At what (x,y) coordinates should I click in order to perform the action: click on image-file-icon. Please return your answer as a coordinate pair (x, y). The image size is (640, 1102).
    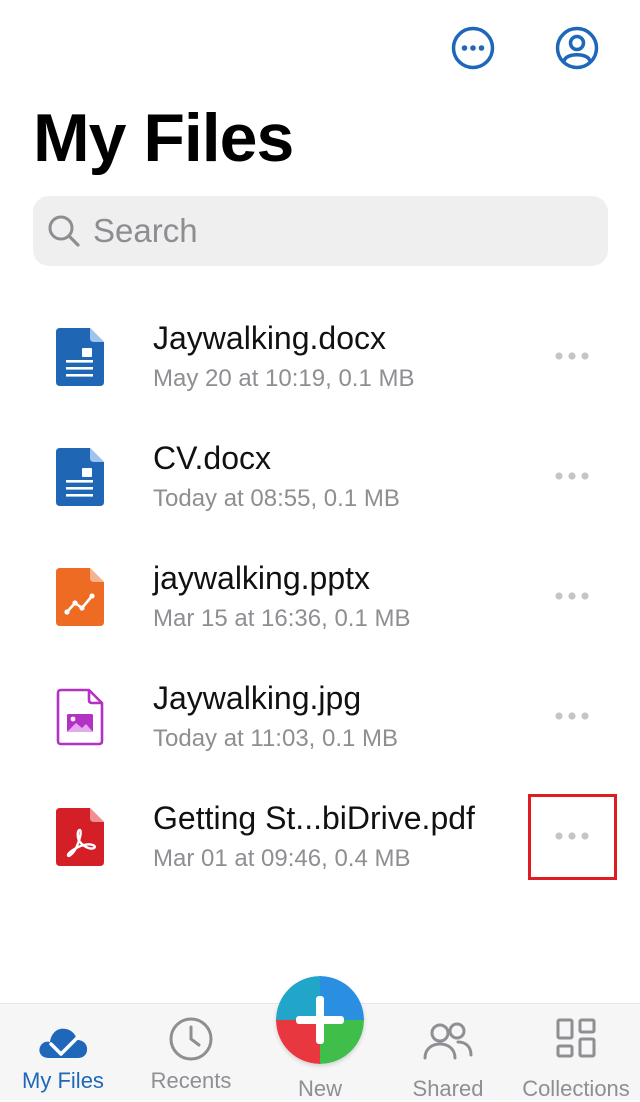
    Looking at the image, I should click on (80, 717).